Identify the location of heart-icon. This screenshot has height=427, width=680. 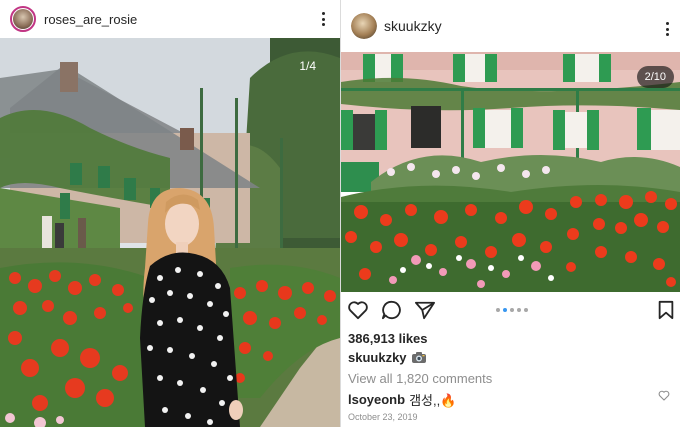
(358, 310).